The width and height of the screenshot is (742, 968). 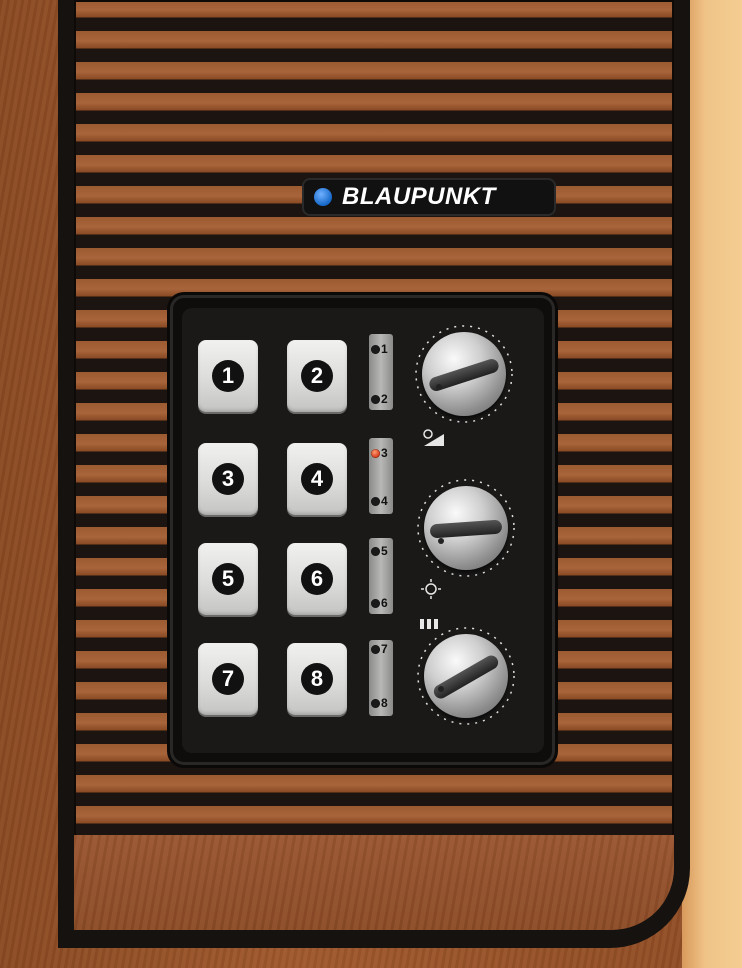 What do you see at coordinates (712, 484) in the screenshot?
I see `cabinet-side-panel` at bounding box center [712, 484].